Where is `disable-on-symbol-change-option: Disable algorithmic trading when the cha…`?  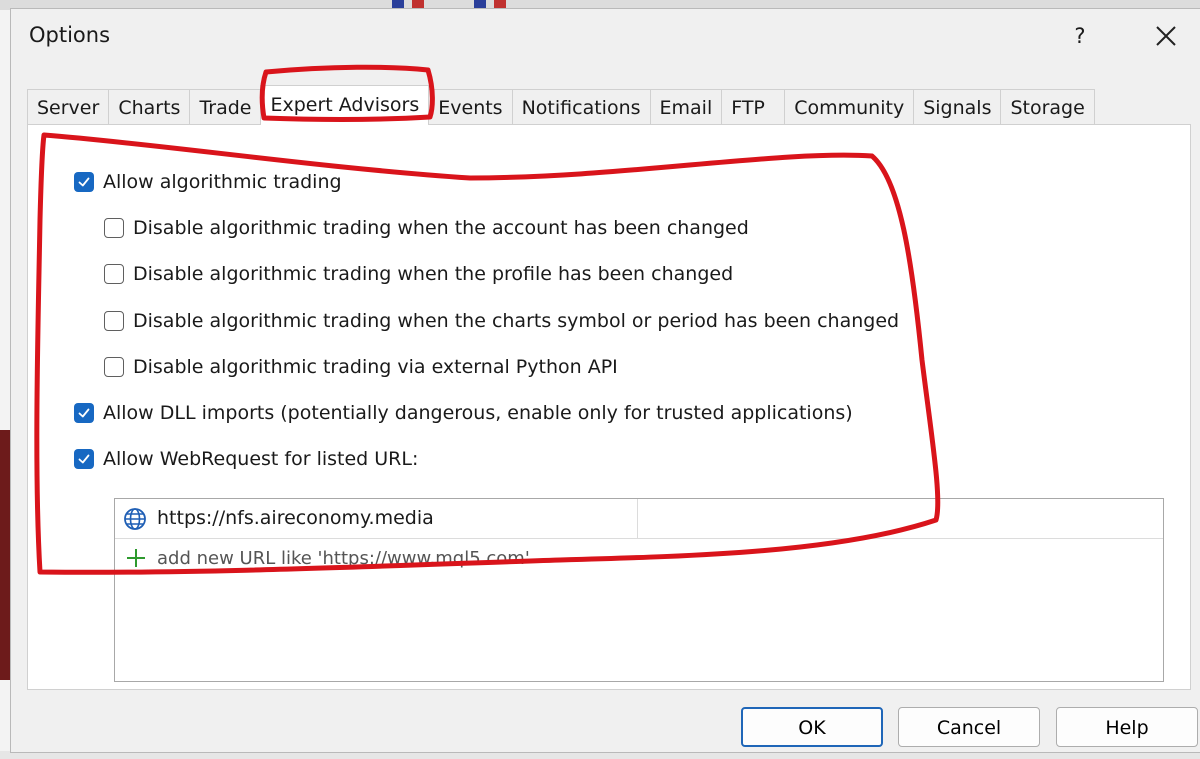 disable-on-symbol-change-option: Disable algorithmic trading when the cha… is located at coordinates (501, 321).